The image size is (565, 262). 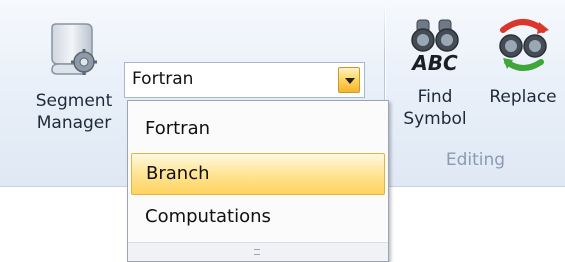 What do you see at coordinates (74, 123) in the screenshot?
I see `segment-manager-label-line2: Manager` at bounding box center [74, 123].